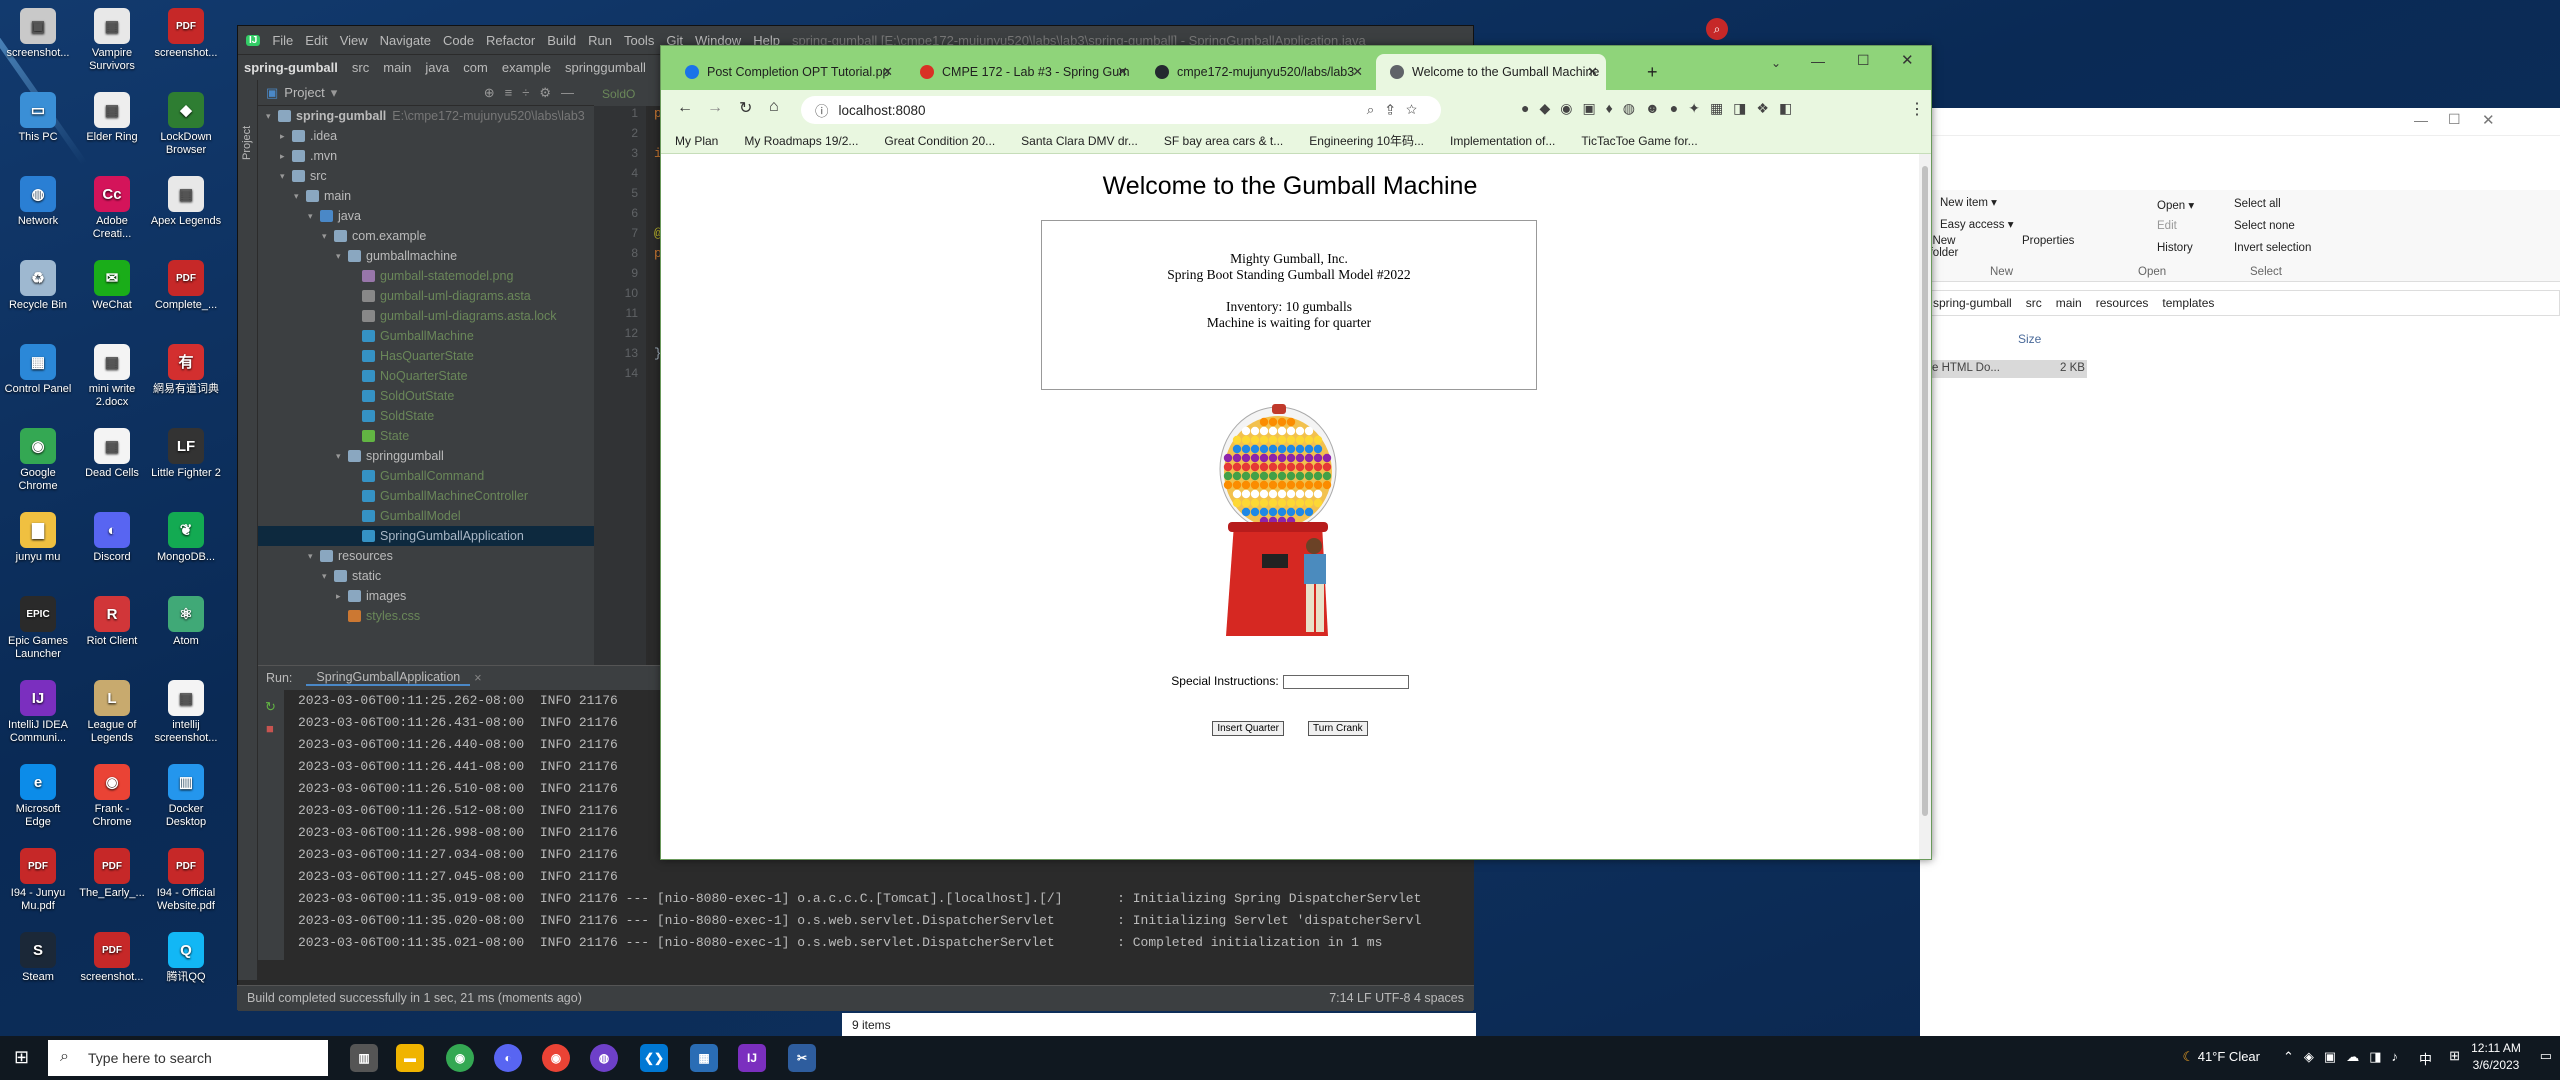 The width and height of the screenshot is (2560, 1080). Describe the element at coordinates (1345, 681) in the screenshot. I see `special-instructions-input` at that location.